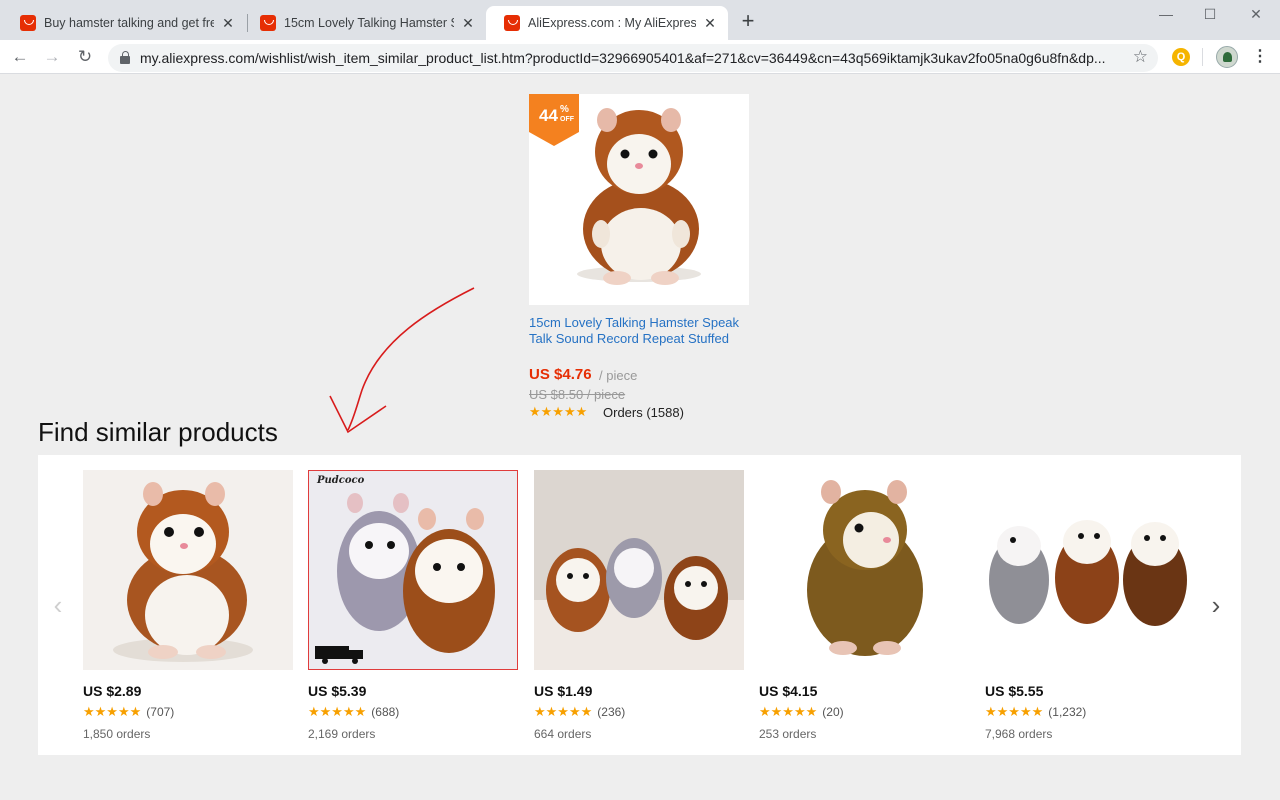  Describe the element at coordinates (639, 712) in the screenshot. I see `item-rating: ★★★★★ (236)` at that location.